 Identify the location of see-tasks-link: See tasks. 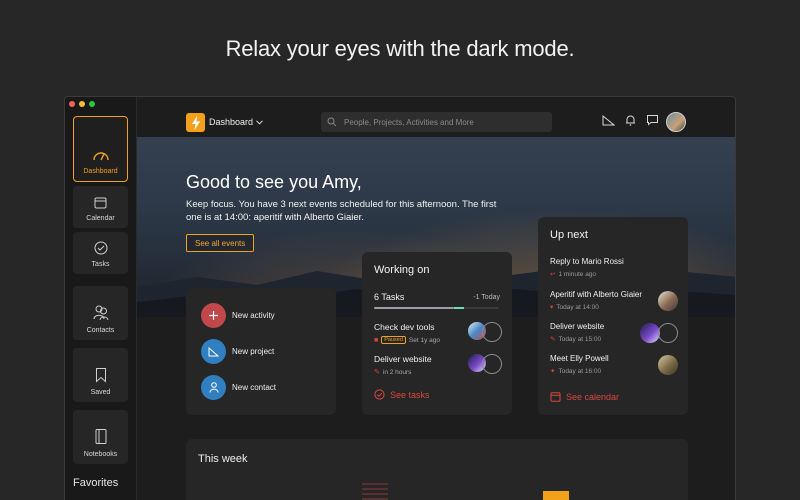
(402, 394).